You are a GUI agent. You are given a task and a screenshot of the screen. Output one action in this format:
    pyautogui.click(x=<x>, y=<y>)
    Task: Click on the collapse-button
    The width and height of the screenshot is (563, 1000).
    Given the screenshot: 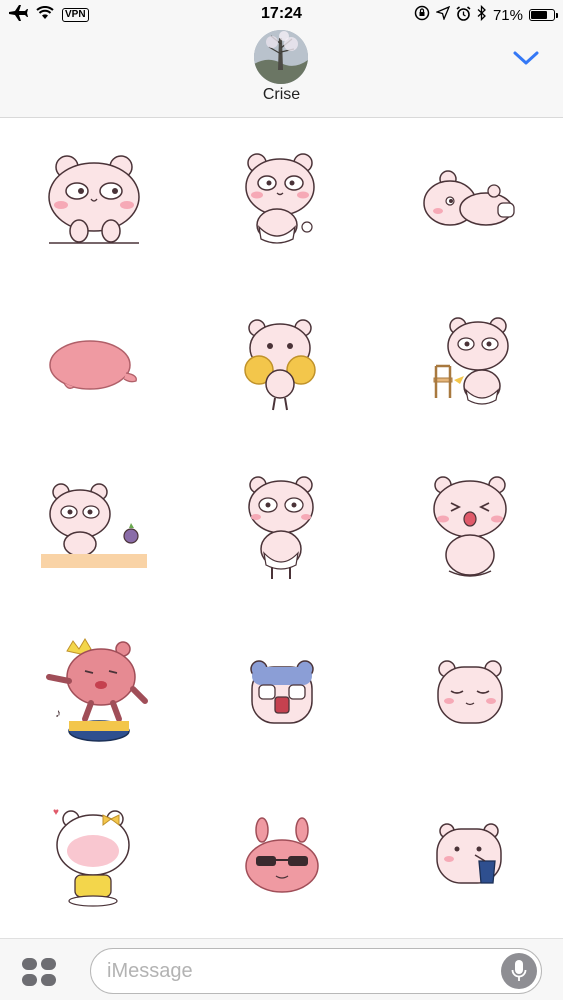 What is the action you would take?
    pyautogui.click(x=526, y=58)
    